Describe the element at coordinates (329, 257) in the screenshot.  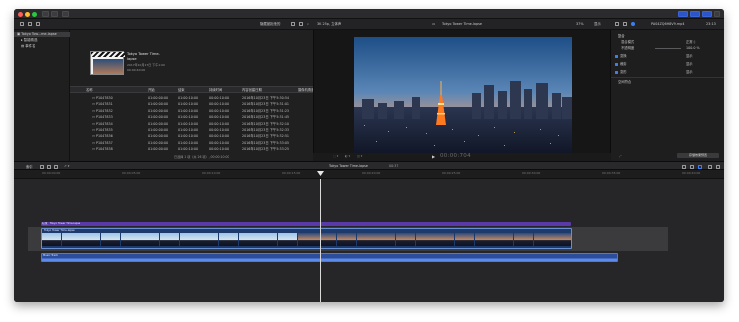
I see `audio-clip: Music Track` at that location.